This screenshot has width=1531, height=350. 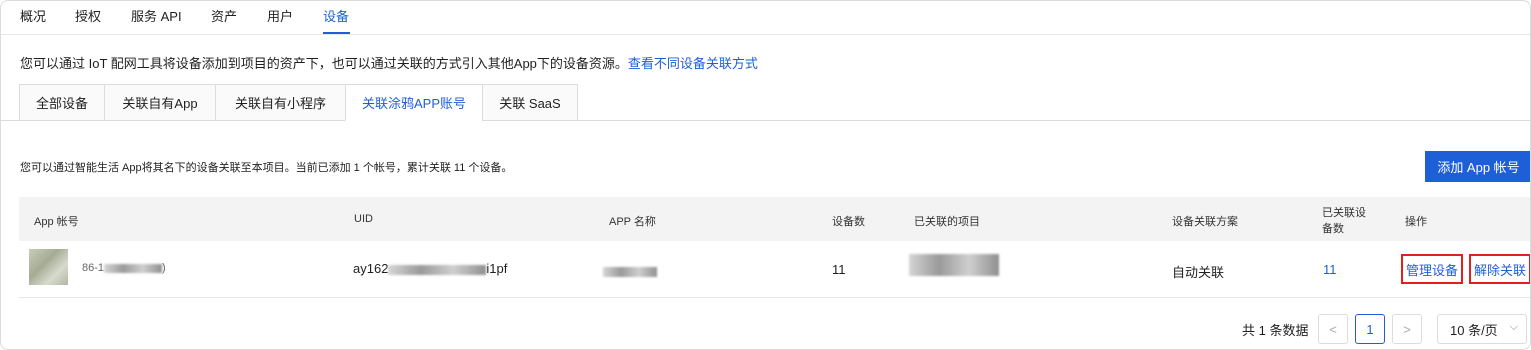 I want to click on linked-device-count-link: 11, so click(x=1330, y=269).